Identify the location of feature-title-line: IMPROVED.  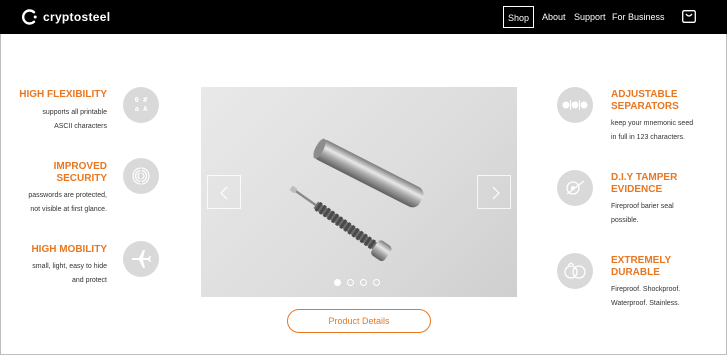
(80, 166).